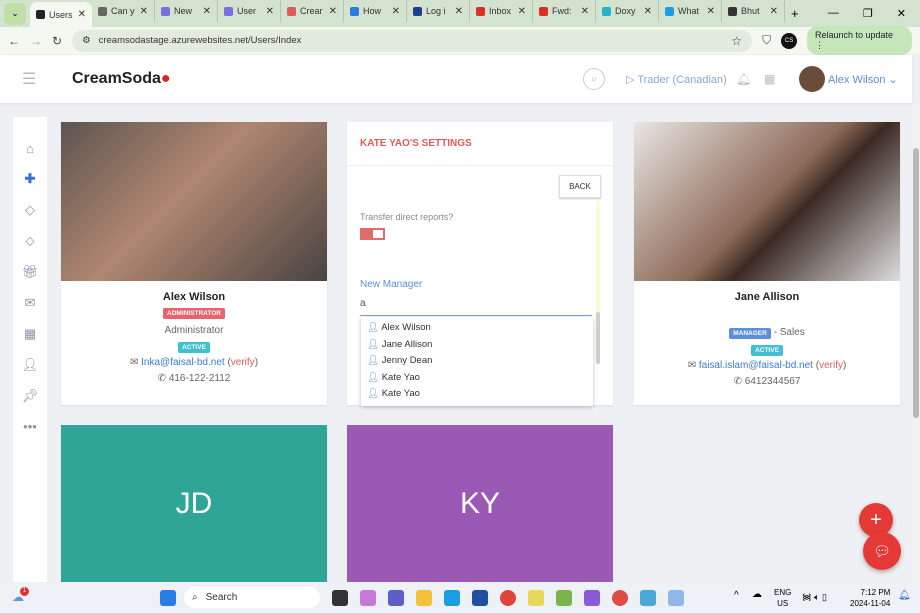 The image size is (920, 613). Describe the element at coordinates (368, 598) in the screenshot. I see `copilot-icon` at that location.